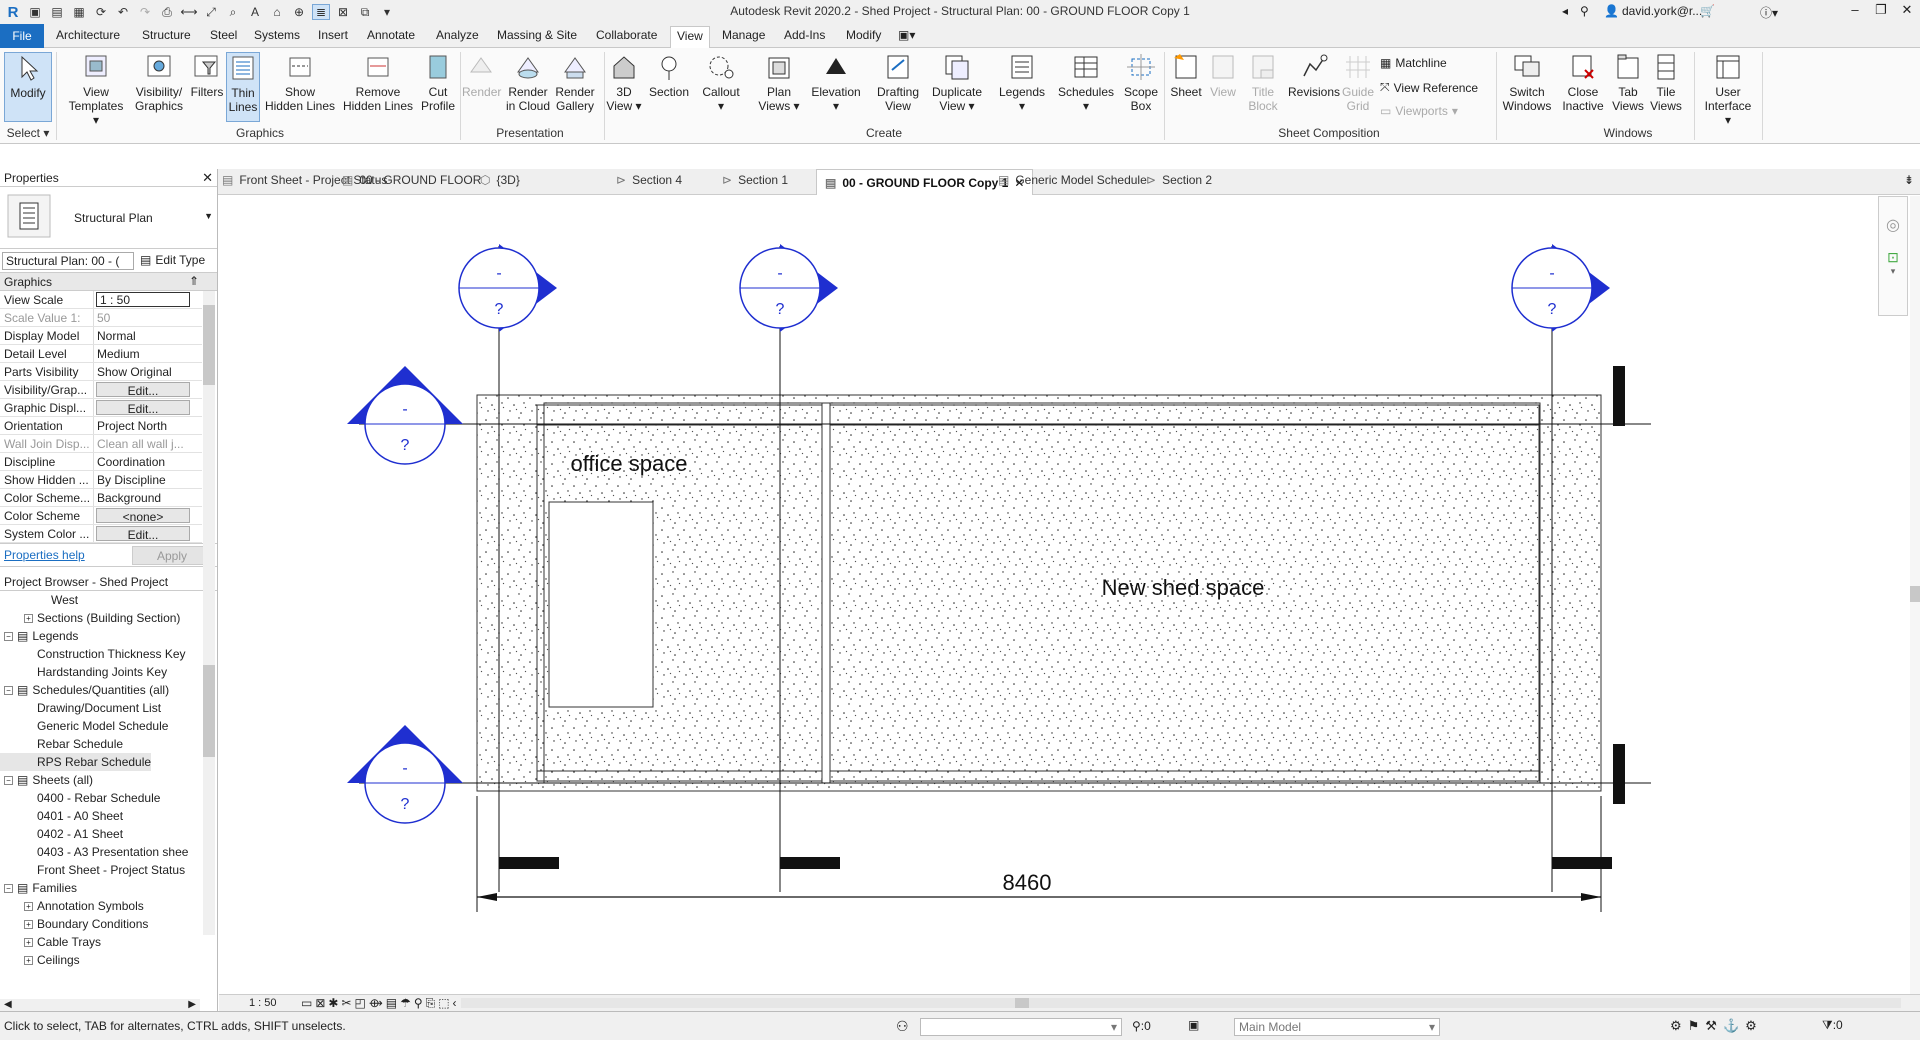  I want to click on property-value: Background, so click(148, 497).